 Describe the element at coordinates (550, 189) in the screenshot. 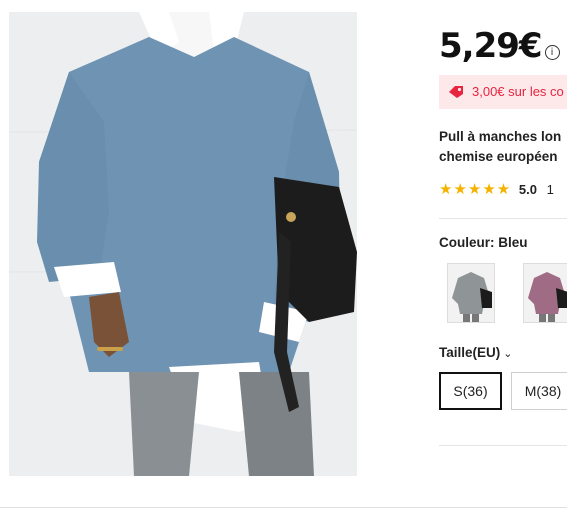

I see `review-count: 1` at that location.